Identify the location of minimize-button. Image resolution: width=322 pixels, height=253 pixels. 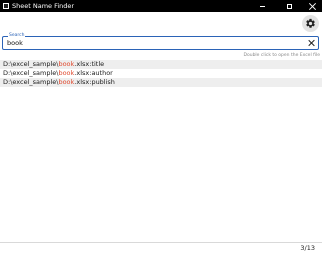
(262, 6).